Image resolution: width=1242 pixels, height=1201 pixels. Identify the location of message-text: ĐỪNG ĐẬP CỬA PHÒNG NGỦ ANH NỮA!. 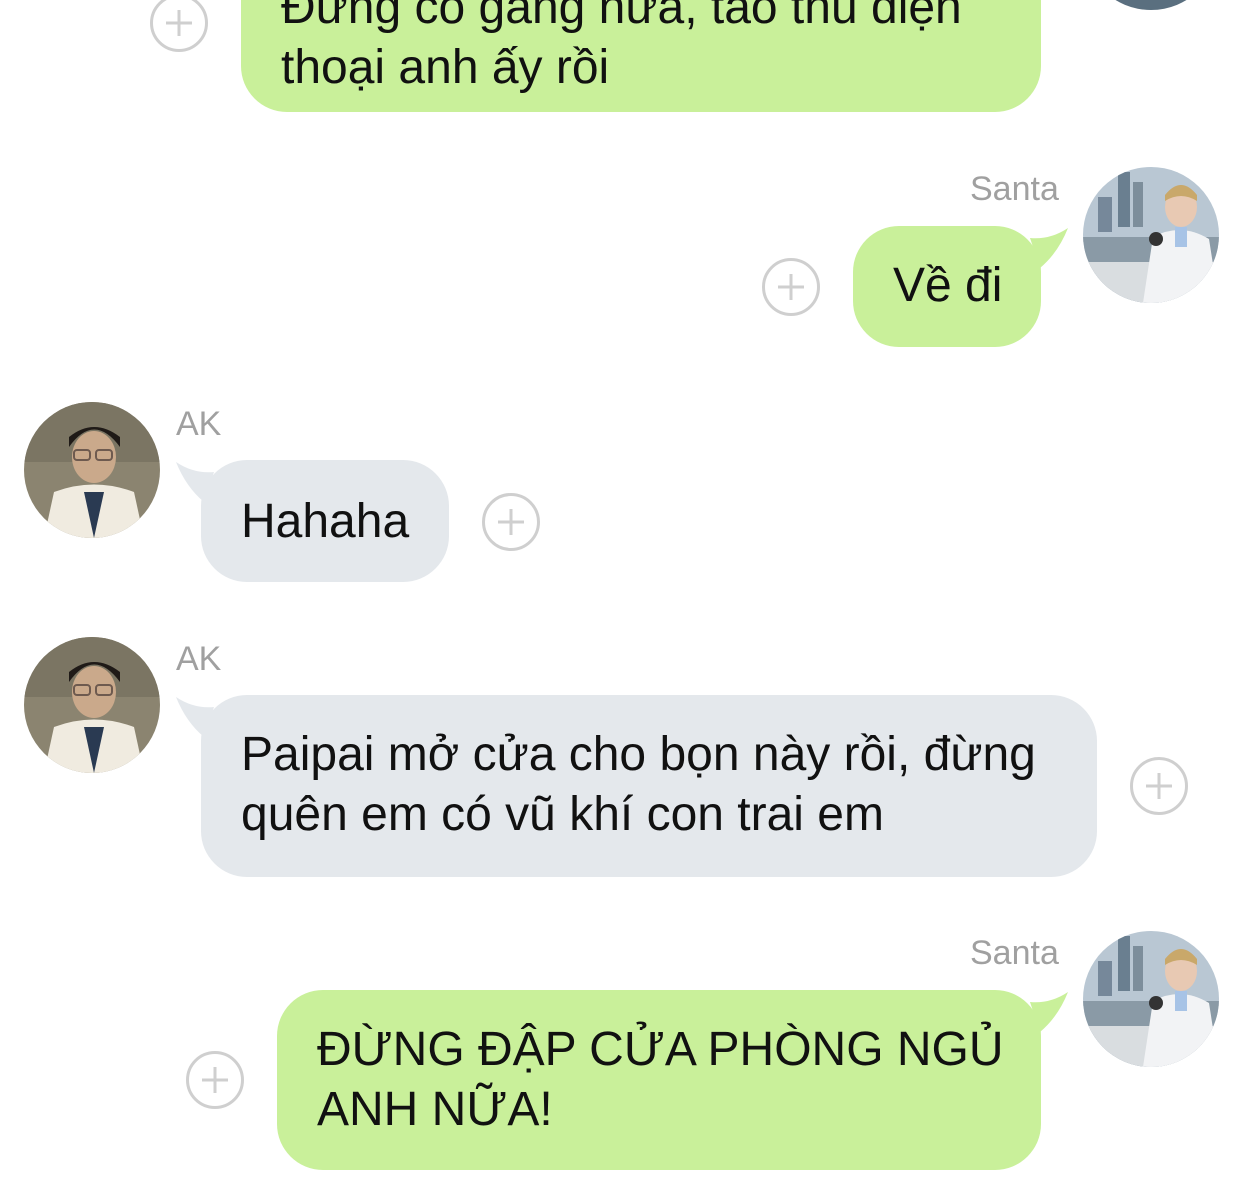
(660, 1079).